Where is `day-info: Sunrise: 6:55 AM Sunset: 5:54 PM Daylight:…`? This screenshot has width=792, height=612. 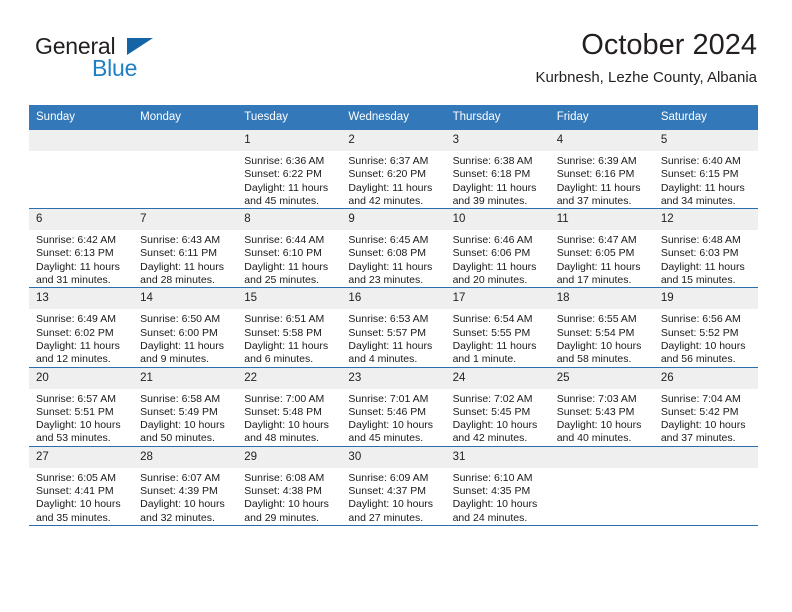
day-info: Sunrise: 6:55 AM Sunset: 5:54 PM Daylight:… is located at coordinates (602, 337).